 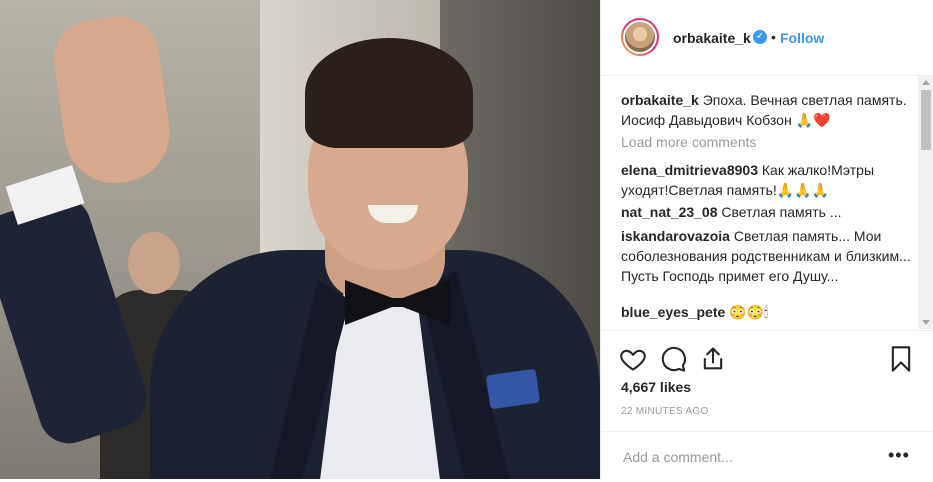 What do you see at coordinates (669, 212) in the screenshot?
I see `comment-username: nat_nat_23_08` at bounding box center [669, 212].